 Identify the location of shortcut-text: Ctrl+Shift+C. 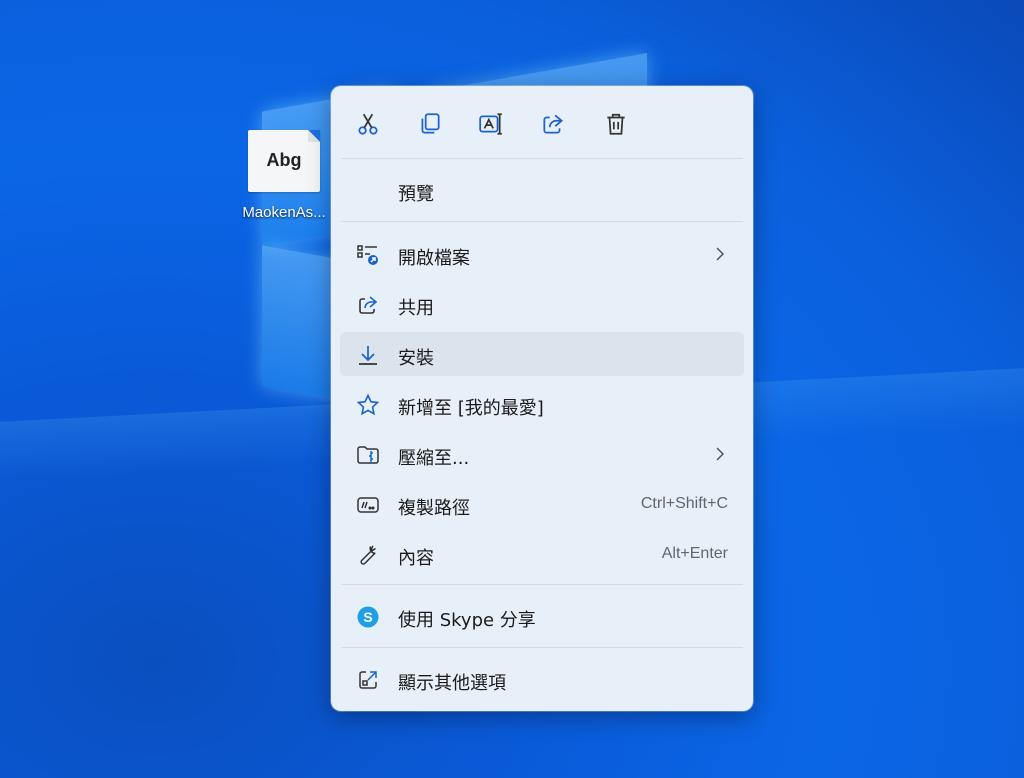
(684, 503).